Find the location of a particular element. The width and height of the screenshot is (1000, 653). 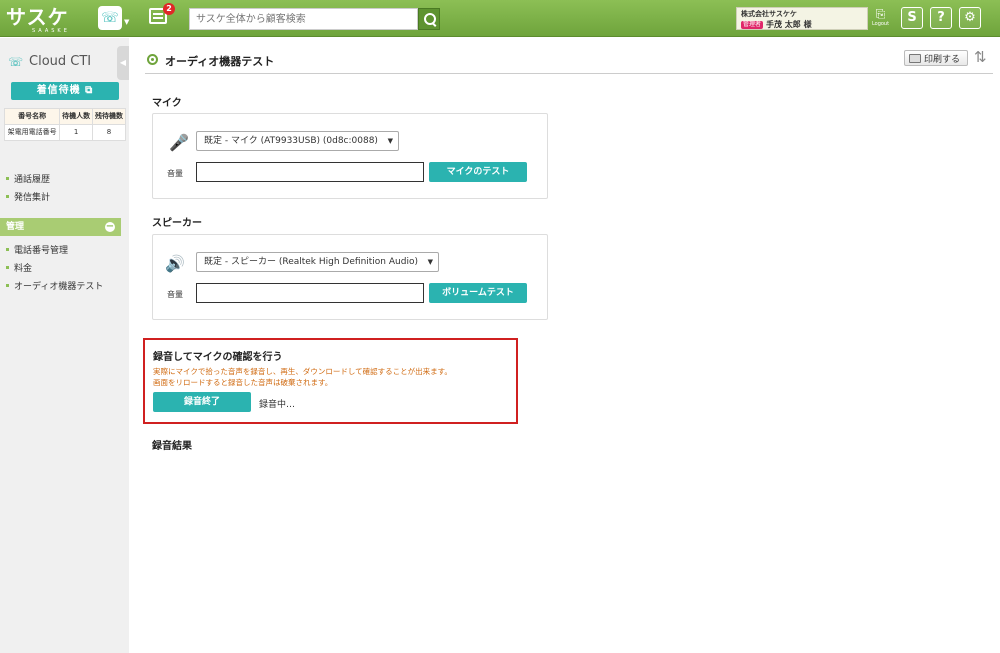

printer-icon is located at coordinates (915, 58).